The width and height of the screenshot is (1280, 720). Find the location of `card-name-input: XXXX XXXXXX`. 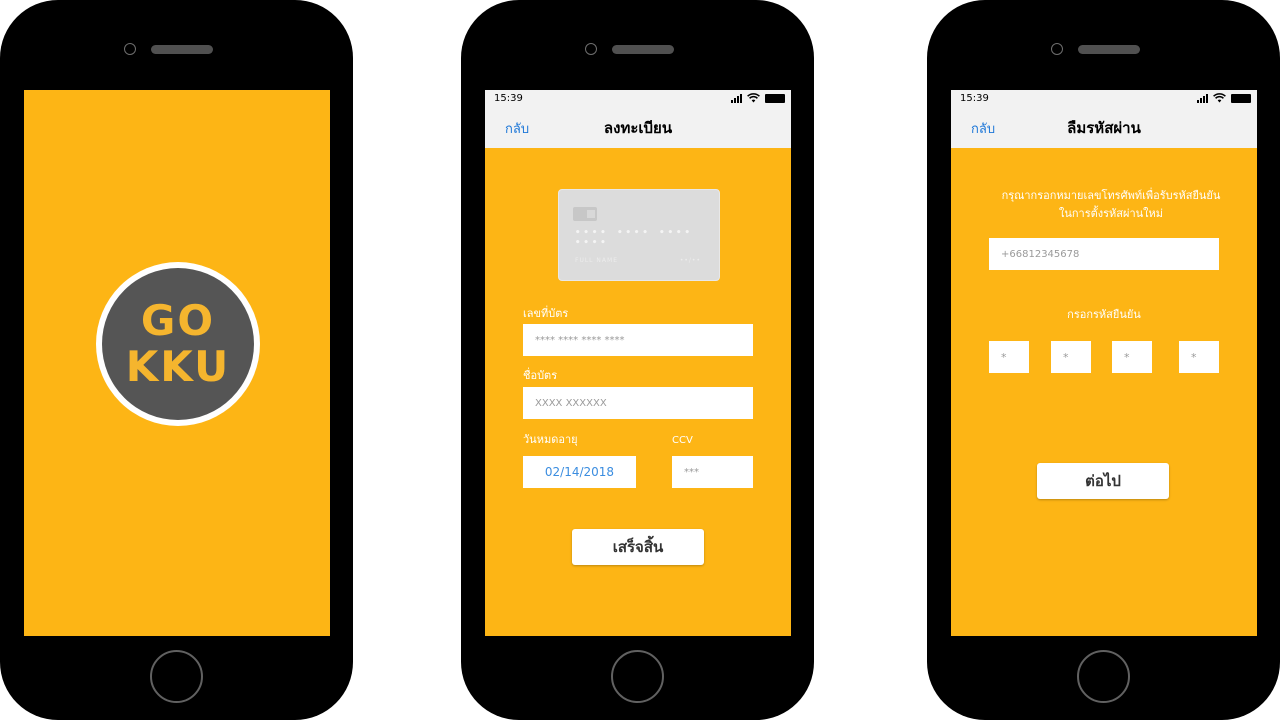

card-name-input: XXXX XXXXXX is located at coordinates (638, 403).